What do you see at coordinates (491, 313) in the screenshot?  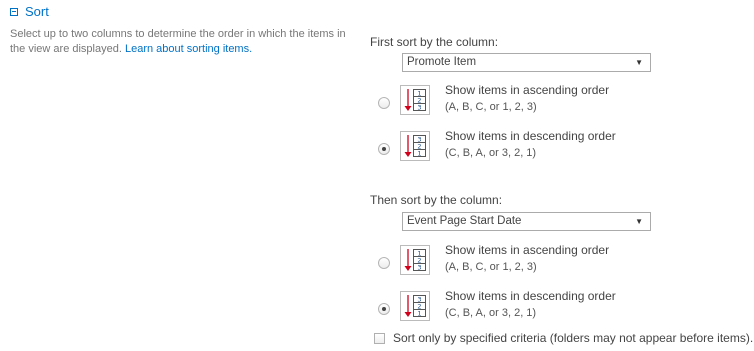 I see `second-sort-descending-detail: (C, B, A, or 3, 2, 1)` at bounding box center [491, 313].